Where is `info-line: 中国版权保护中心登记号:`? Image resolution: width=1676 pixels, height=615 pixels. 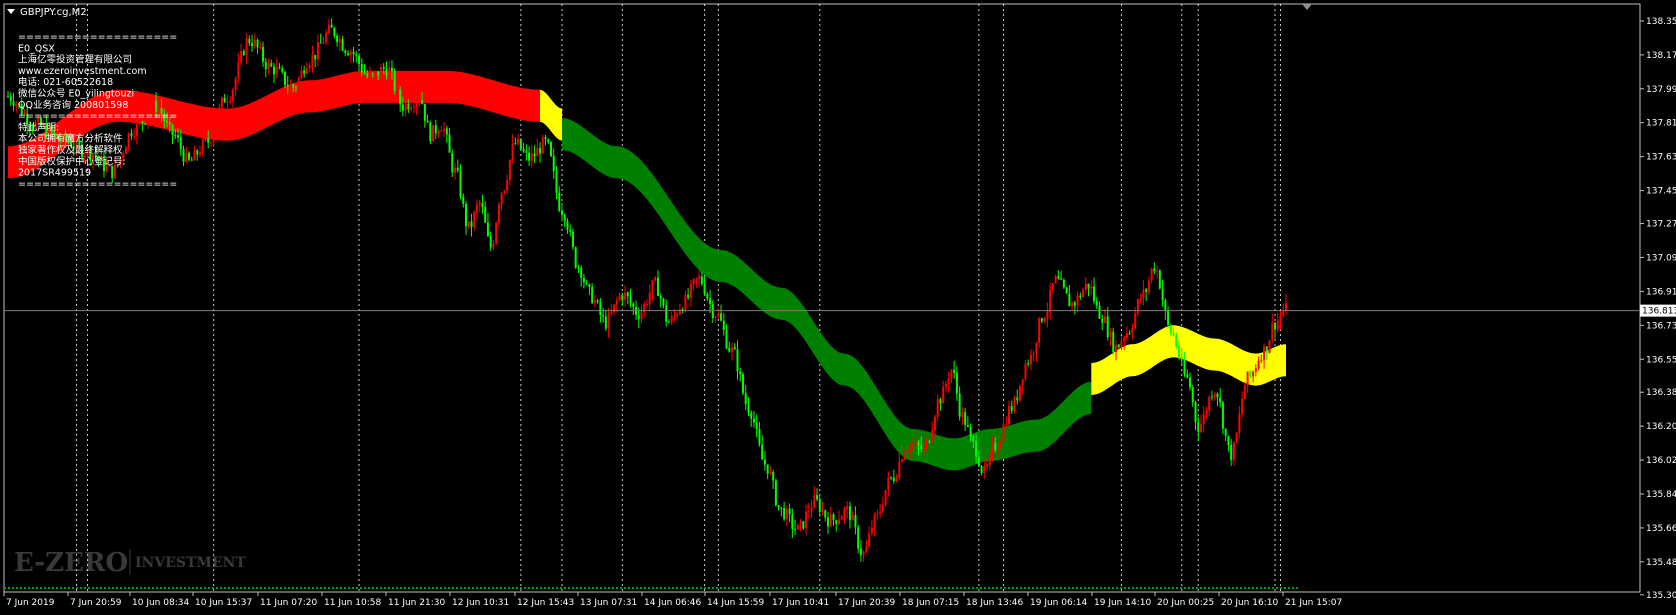 info-line: 中国版权保护中心登记号: is located at coordinates (72, 161).